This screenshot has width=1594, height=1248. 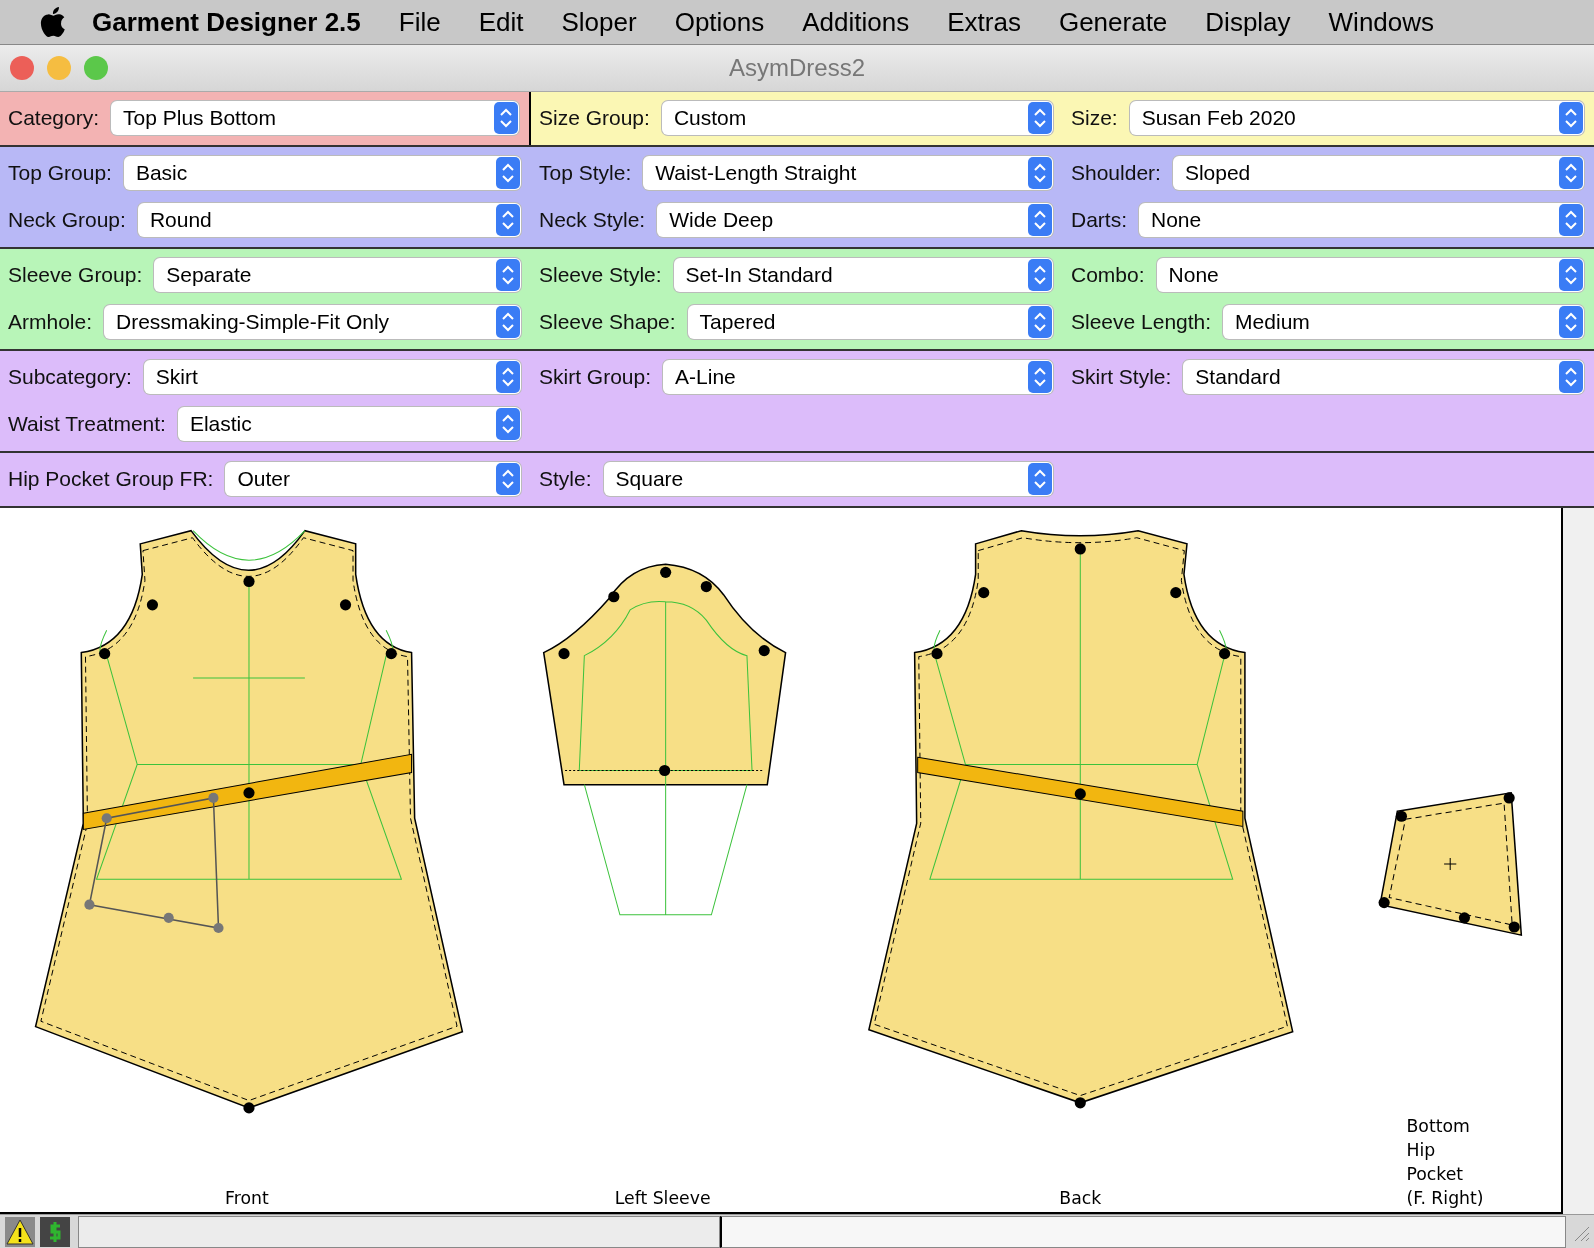 What do you see at coordinates (585, 172) in the screenshot?
I see `field-label: Top Style:` at bounding box center [585, 172].